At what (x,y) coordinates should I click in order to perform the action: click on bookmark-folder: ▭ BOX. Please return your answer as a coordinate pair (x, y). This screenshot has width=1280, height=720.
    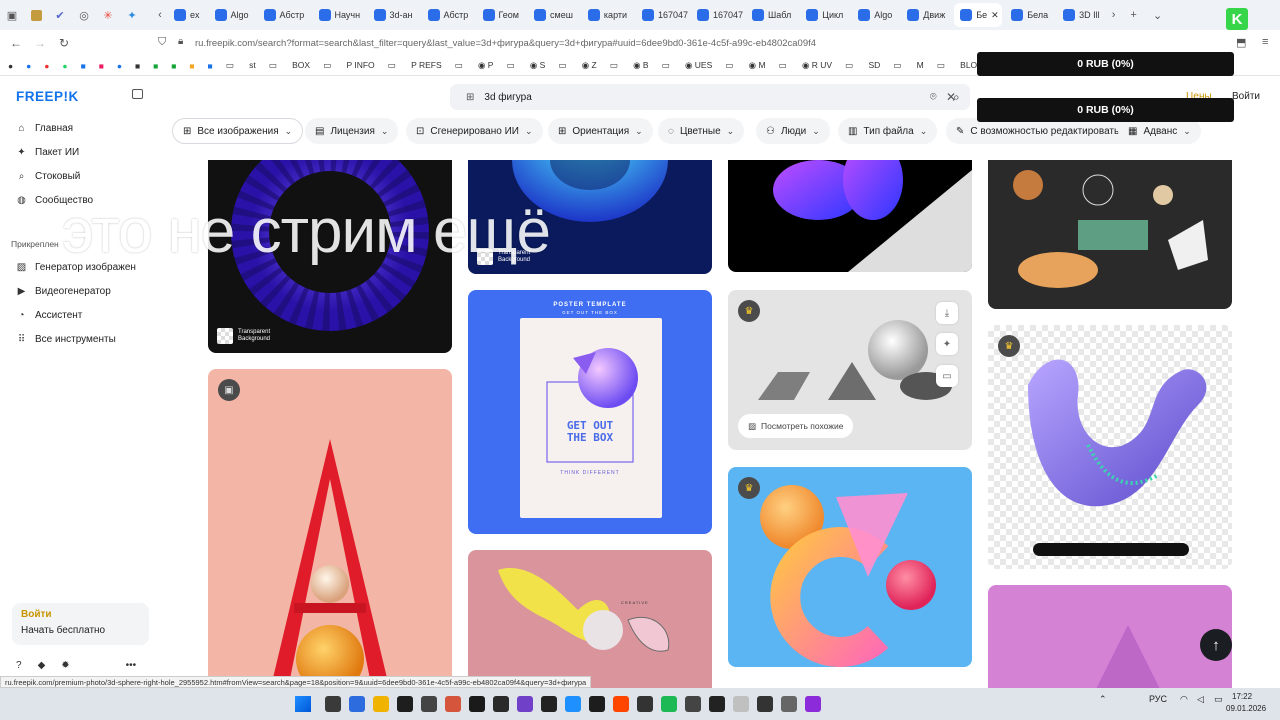
    Looking at the image, I should click on (289, 65).